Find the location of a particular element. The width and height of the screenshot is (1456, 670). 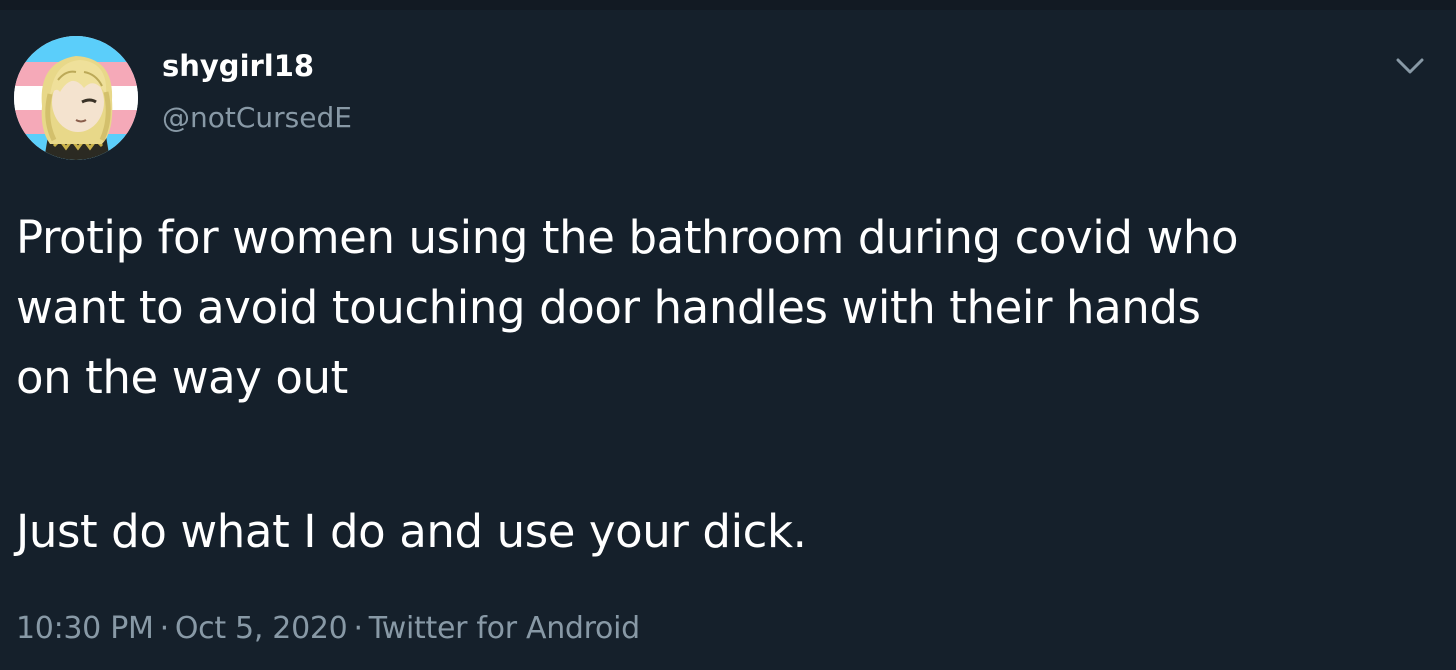

avatar is located at coordinates (76, 98).